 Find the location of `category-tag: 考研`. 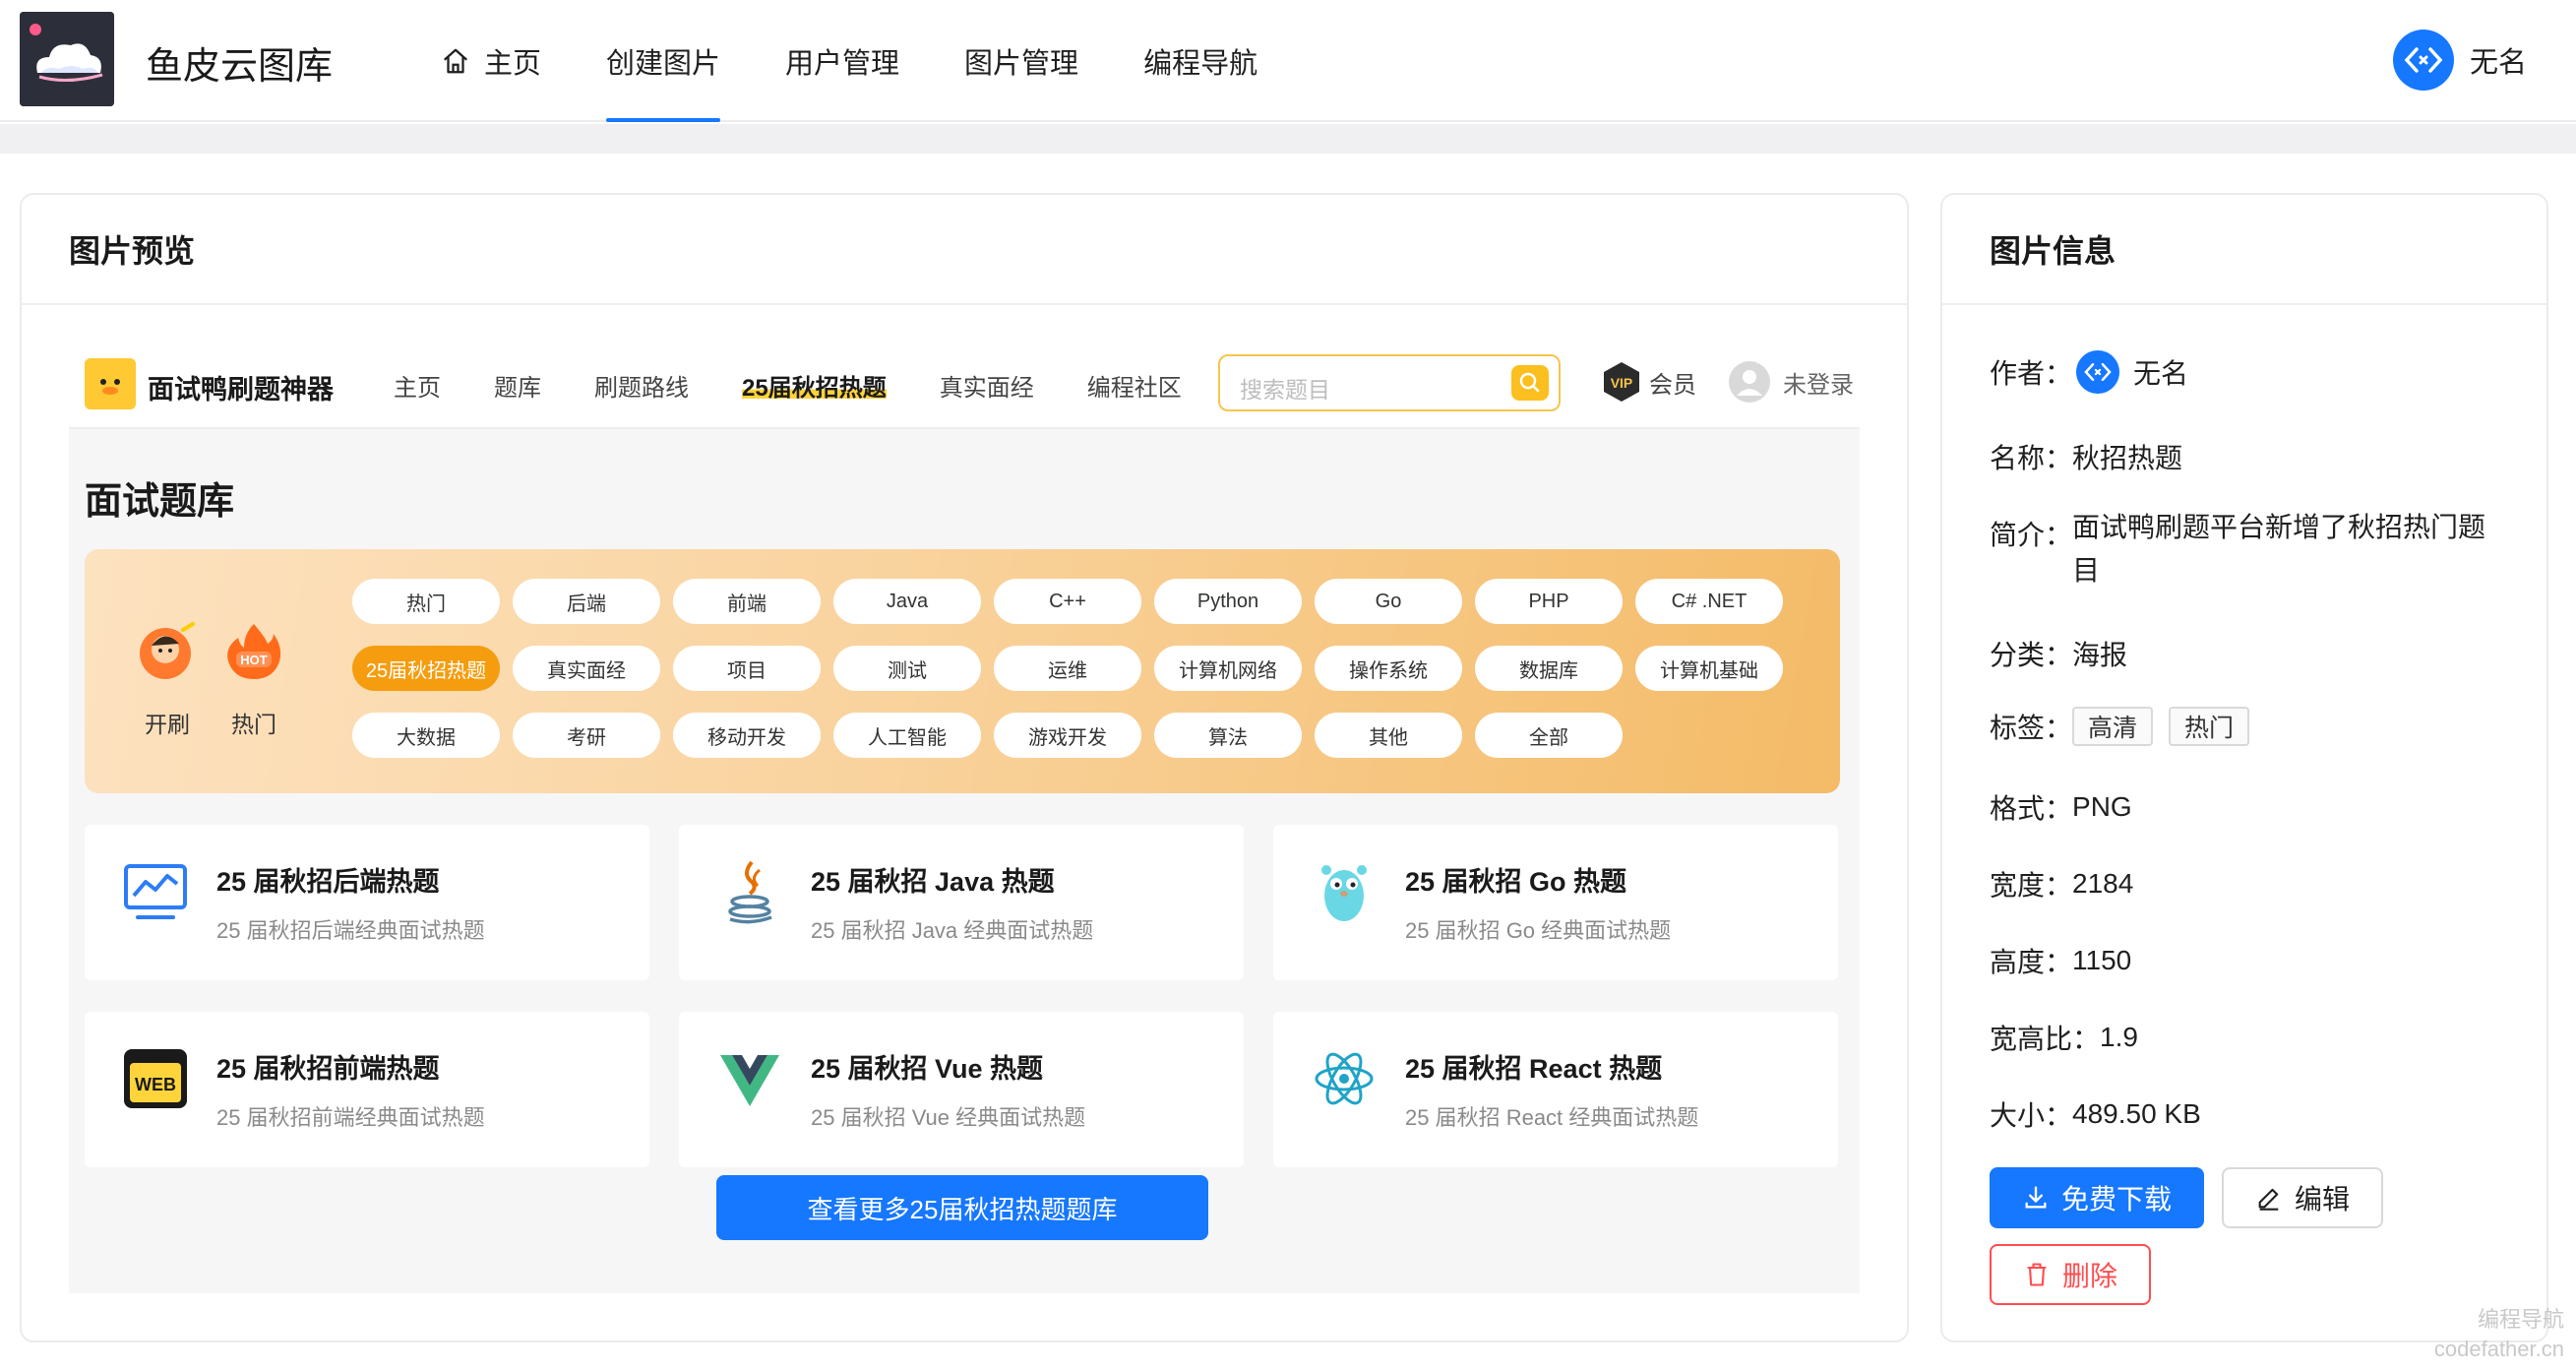

category-tag: 考研 is located at coordinates (586, 736).